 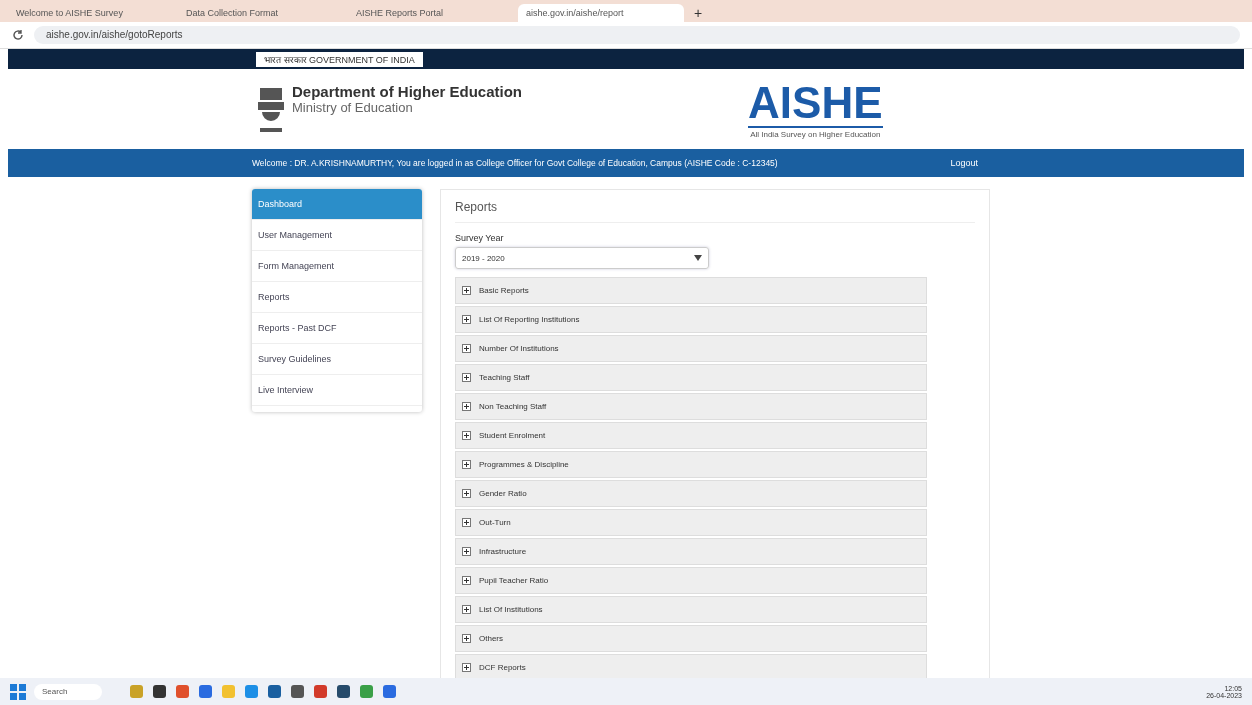 What do you see at coordinates (68, 691) in the screenshot?
I see `taskbar-search: Search` at bounding box center [68, 691].